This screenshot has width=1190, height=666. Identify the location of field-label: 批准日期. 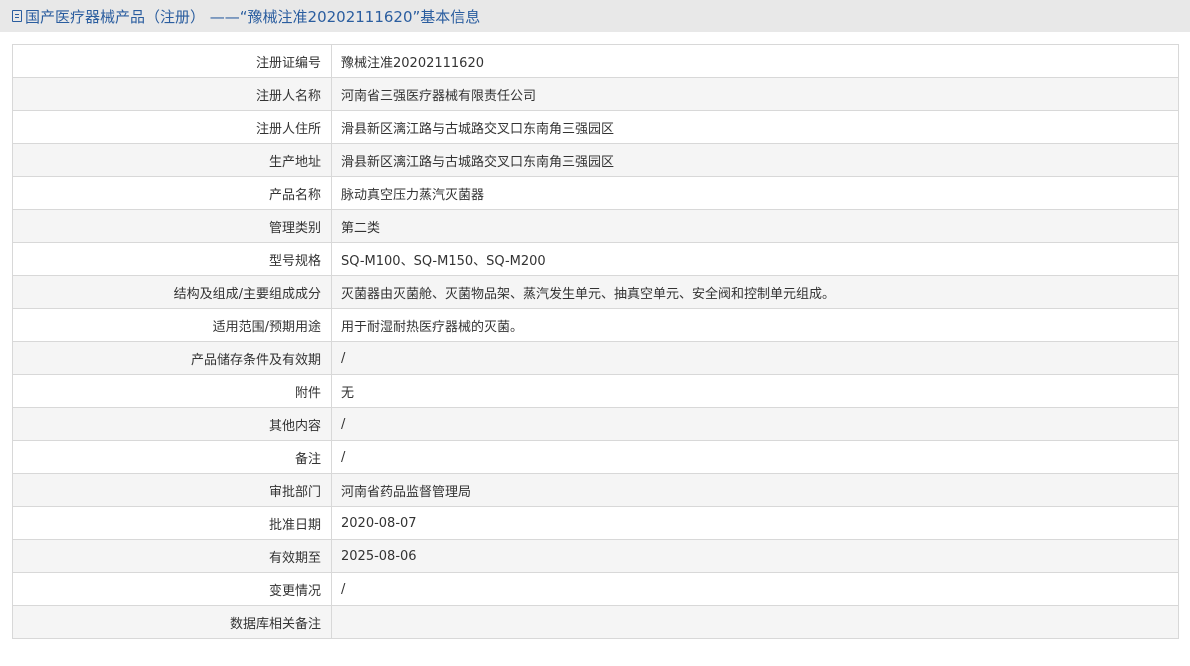
(172, 523).